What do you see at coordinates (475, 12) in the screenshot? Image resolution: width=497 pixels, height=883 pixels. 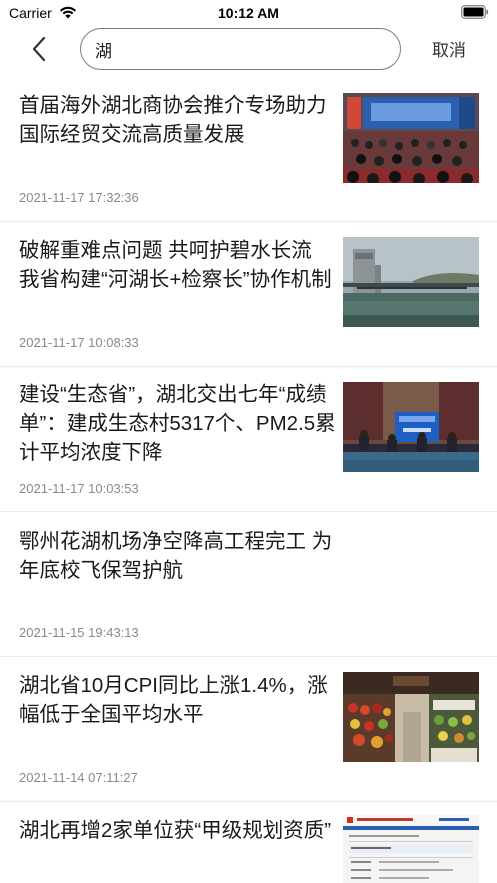 I see `battery-icon` at bounding box center [475, 12].